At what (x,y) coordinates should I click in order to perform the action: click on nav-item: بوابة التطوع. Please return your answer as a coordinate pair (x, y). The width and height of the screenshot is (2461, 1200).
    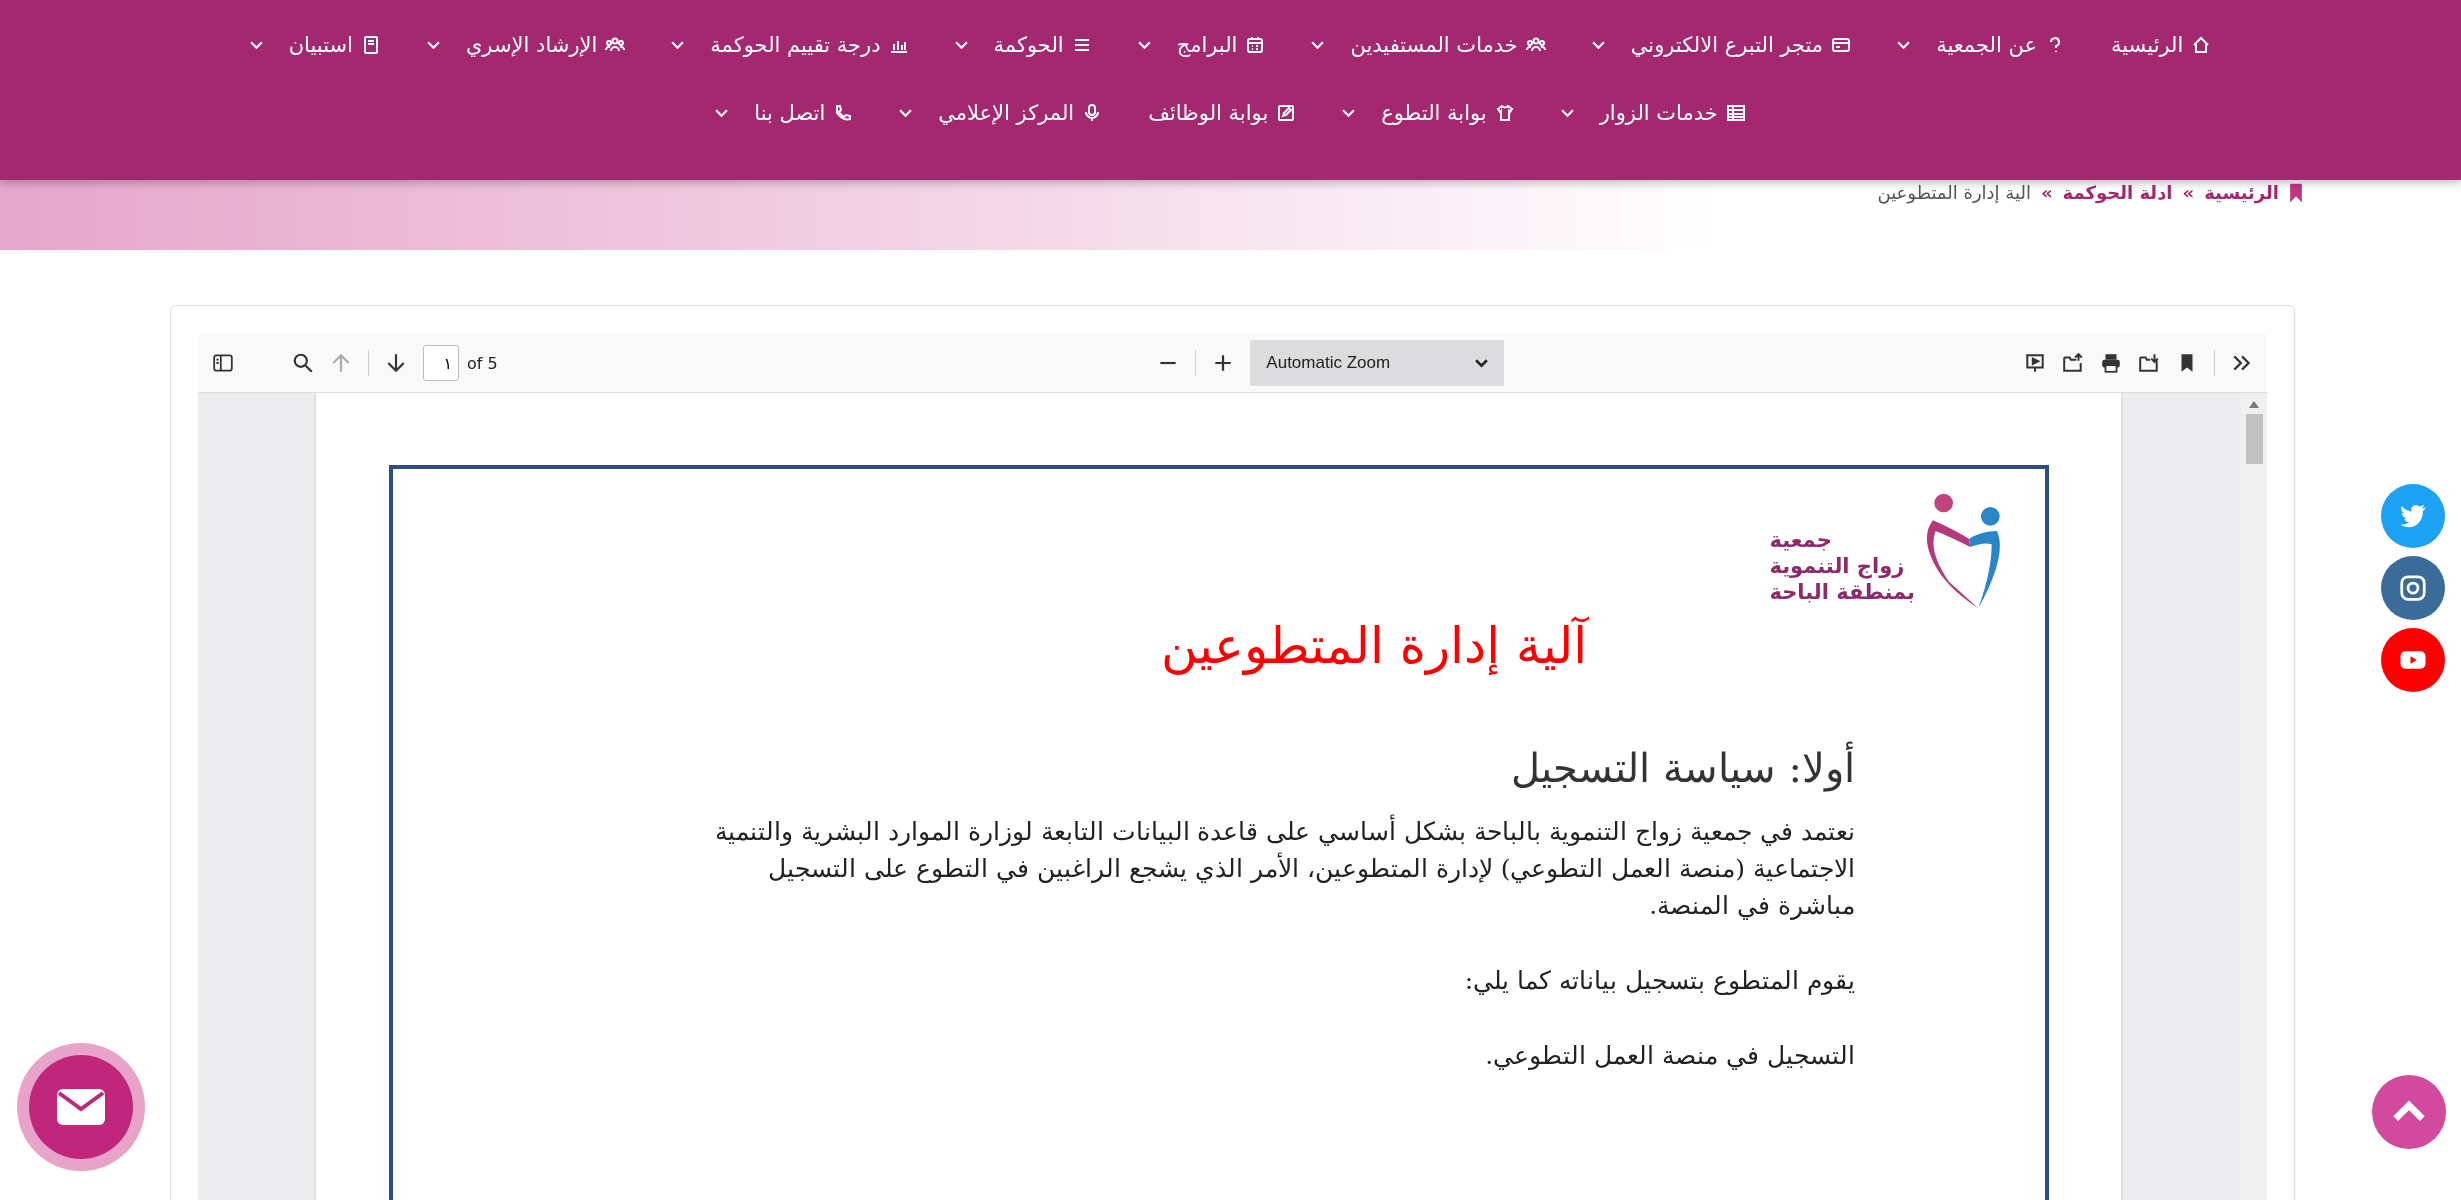
    Looking at the image, I should click on (1428, 113).